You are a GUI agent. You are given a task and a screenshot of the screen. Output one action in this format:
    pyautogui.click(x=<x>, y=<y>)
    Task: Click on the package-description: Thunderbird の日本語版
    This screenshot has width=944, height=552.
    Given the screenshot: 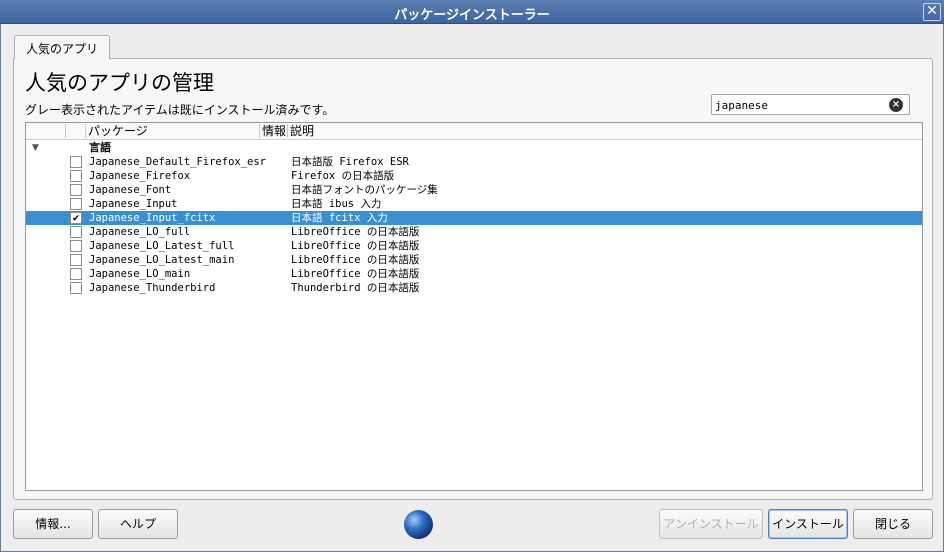 What is the action you would take?
    pyautogui.click(x=355, y=288)
    